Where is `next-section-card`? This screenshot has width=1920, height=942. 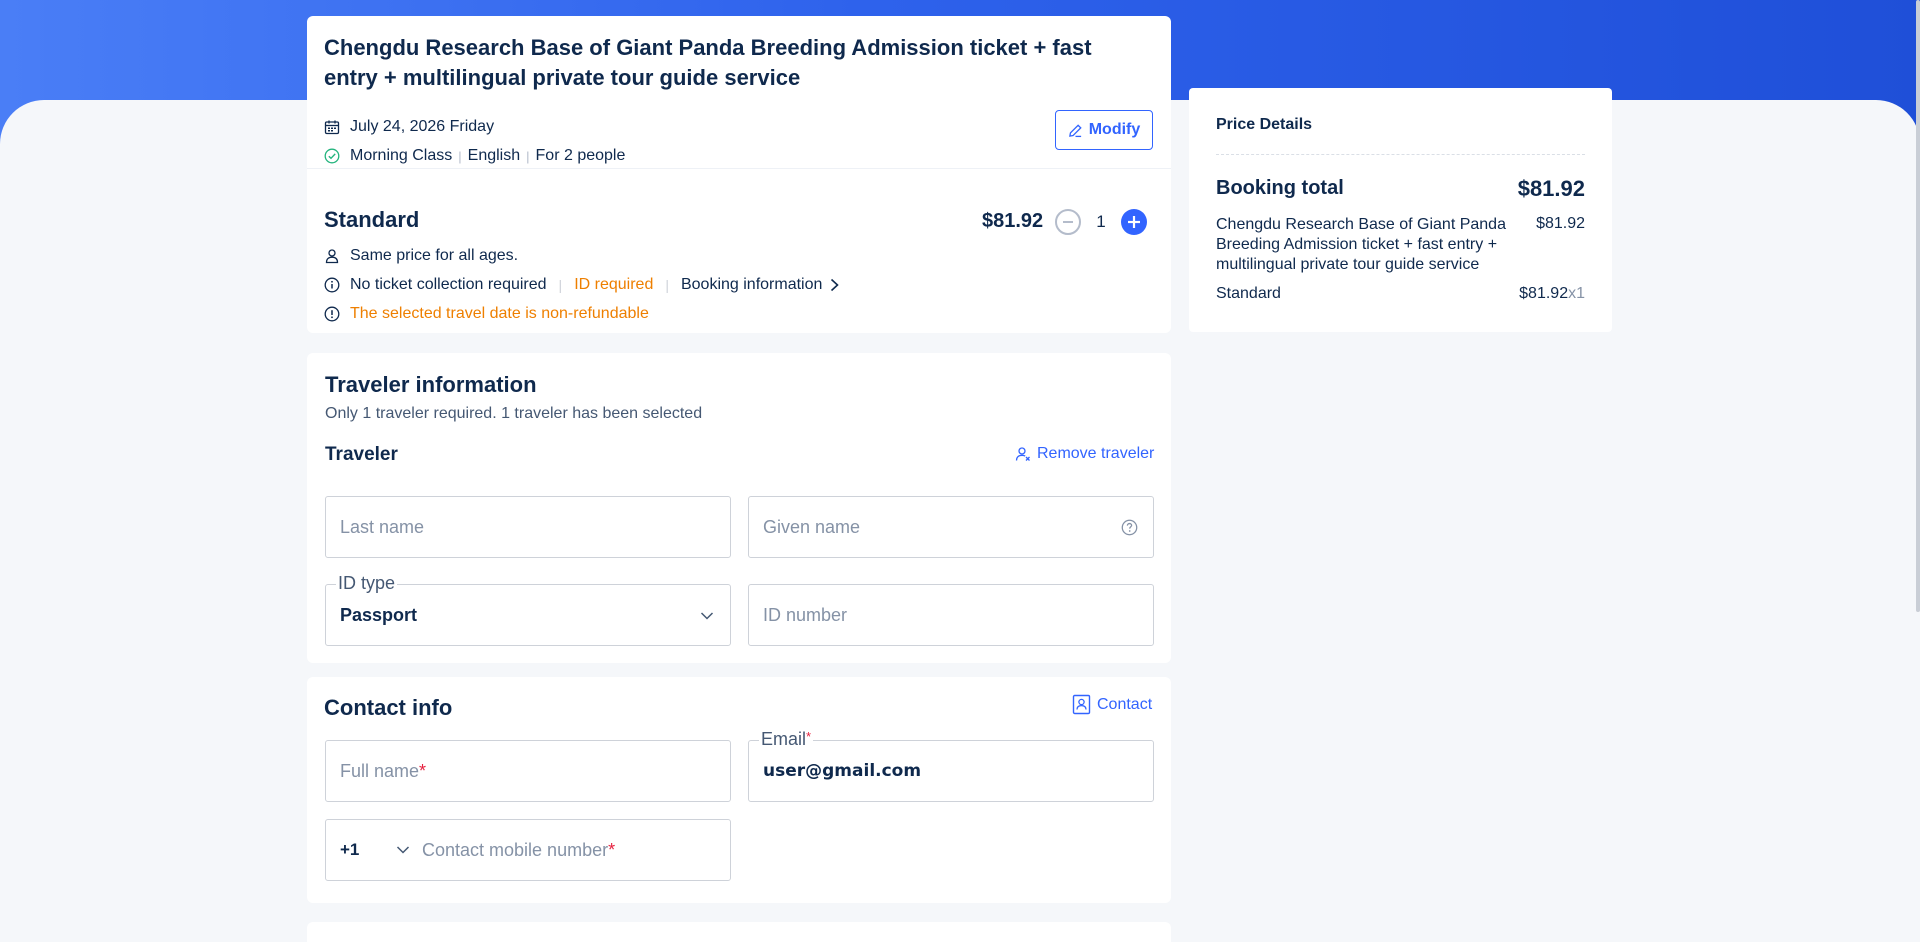 next-section-card is located at coordinates (739, 932).